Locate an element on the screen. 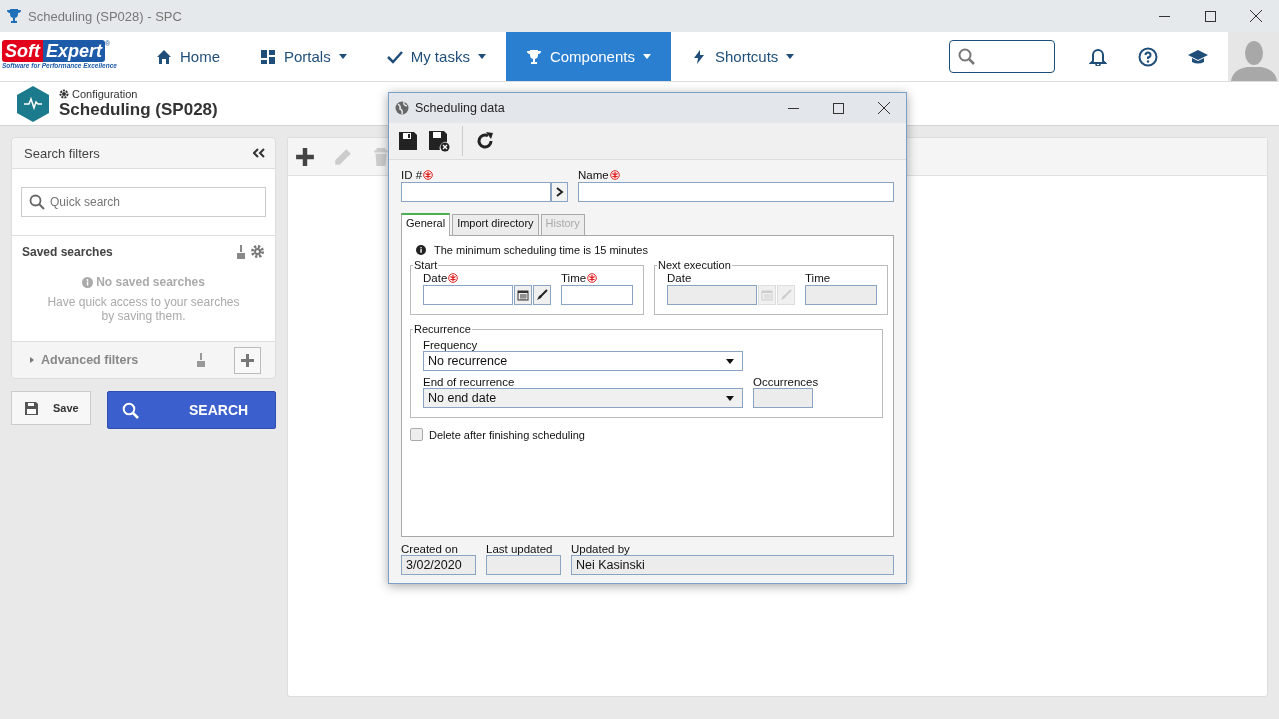 Image resolution: width=1279 pixels, height=719 pixels. settings-icon is located at coordinates (257, 251).